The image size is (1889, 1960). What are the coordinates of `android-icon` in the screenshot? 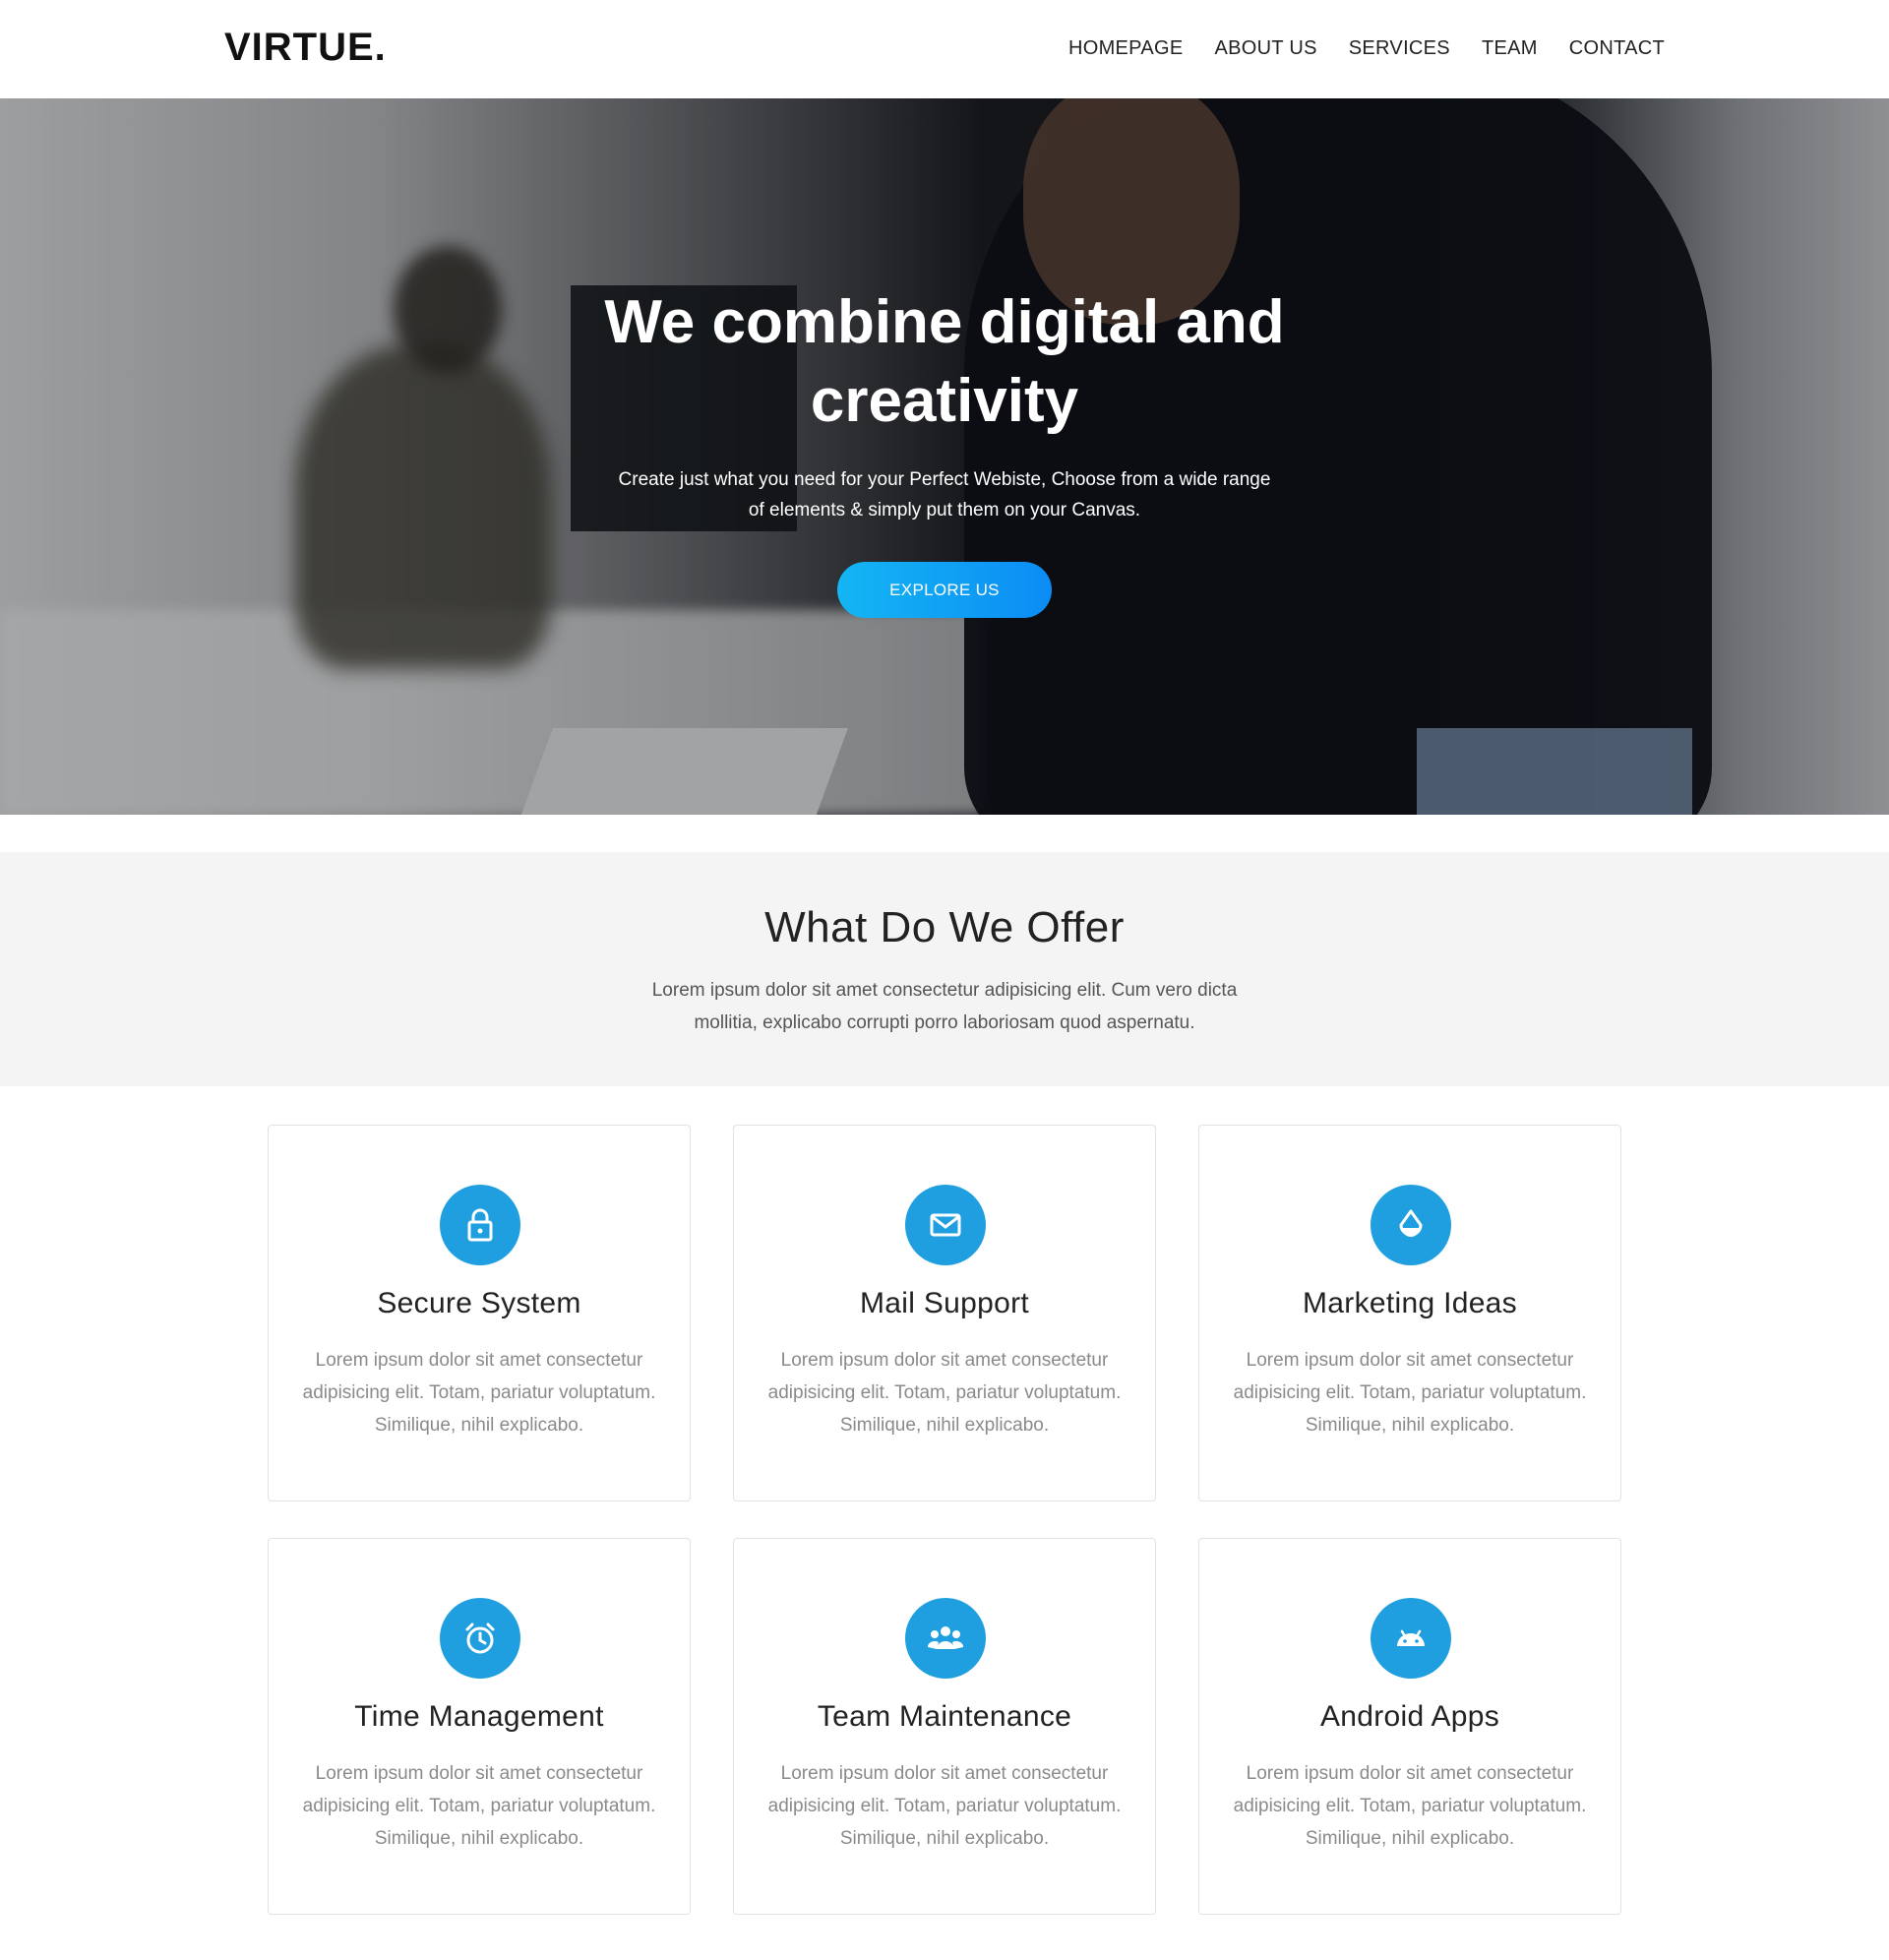 It's located at (1411, 1638).